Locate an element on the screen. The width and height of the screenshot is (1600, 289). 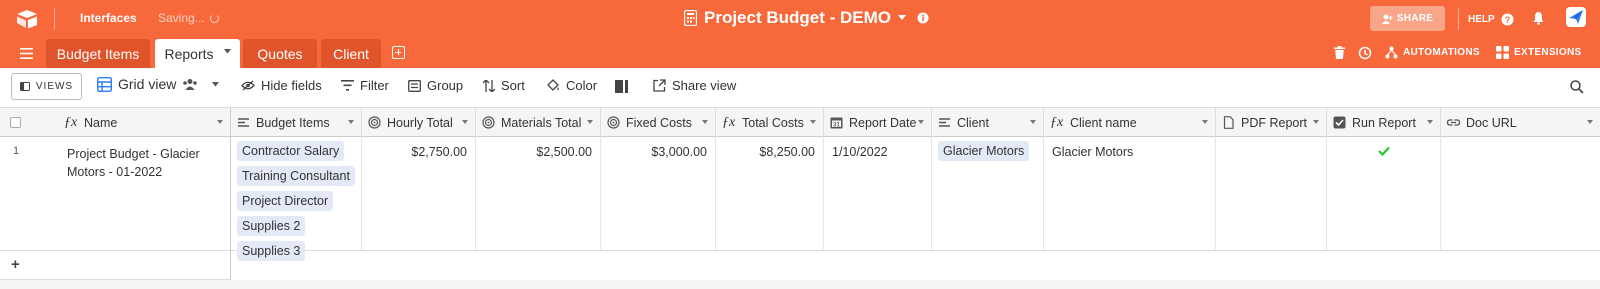
linked-record-pill: Supplies 2 is located at coordinates (271, 226).